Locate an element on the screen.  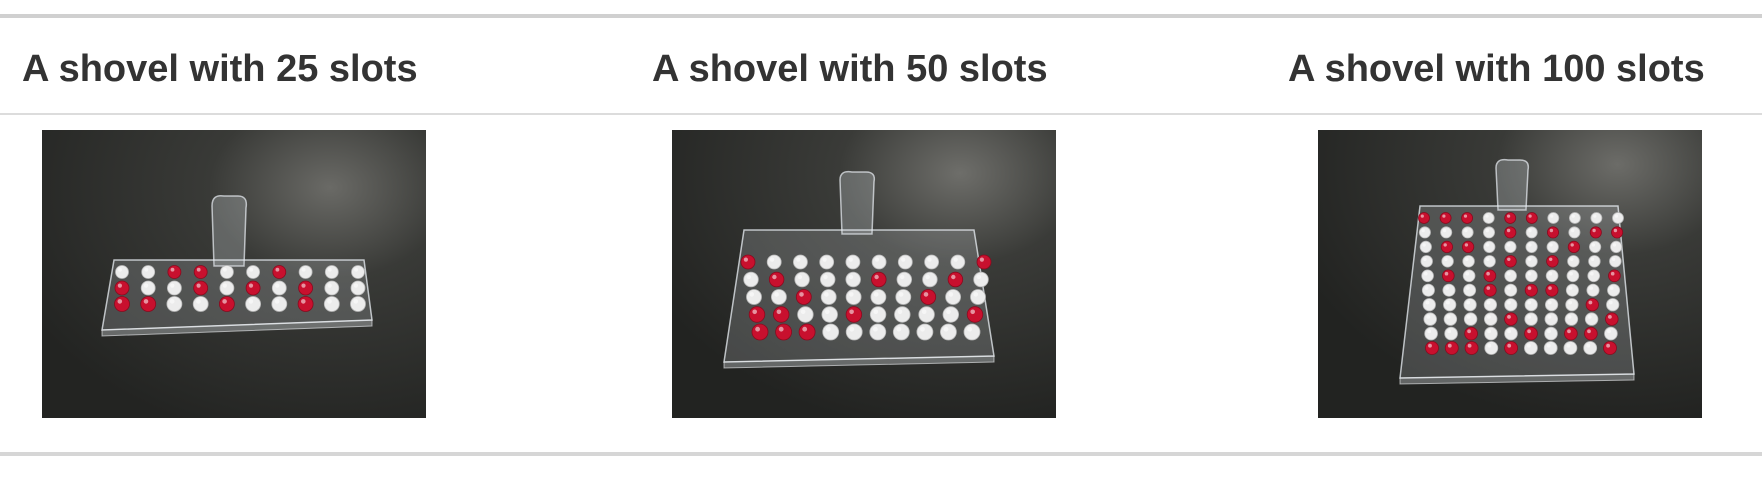
column-header-100-slots: A shovel with 100 slots is located at coordinates (1496, 69).